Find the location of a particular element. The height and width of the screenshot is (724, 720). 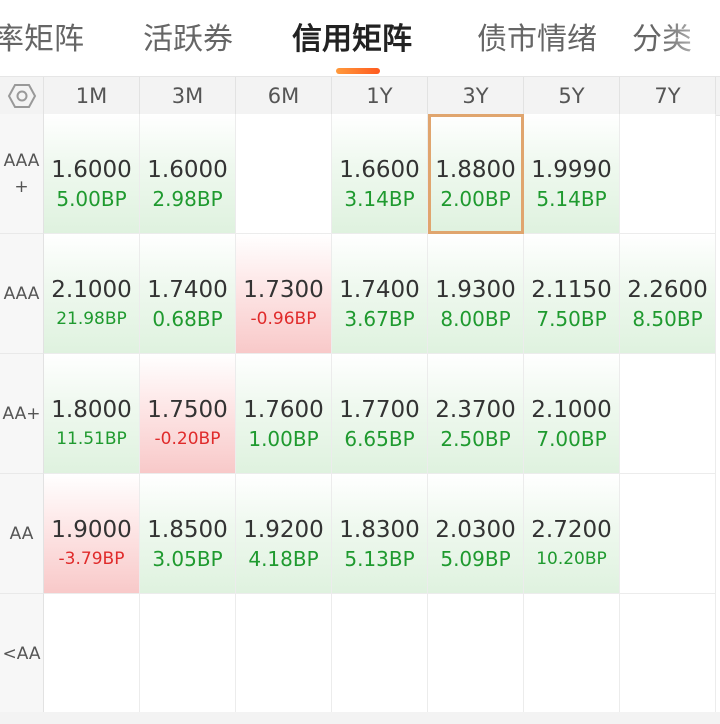

cell-yield: 1.6600 is located at coordinates (379, 170).